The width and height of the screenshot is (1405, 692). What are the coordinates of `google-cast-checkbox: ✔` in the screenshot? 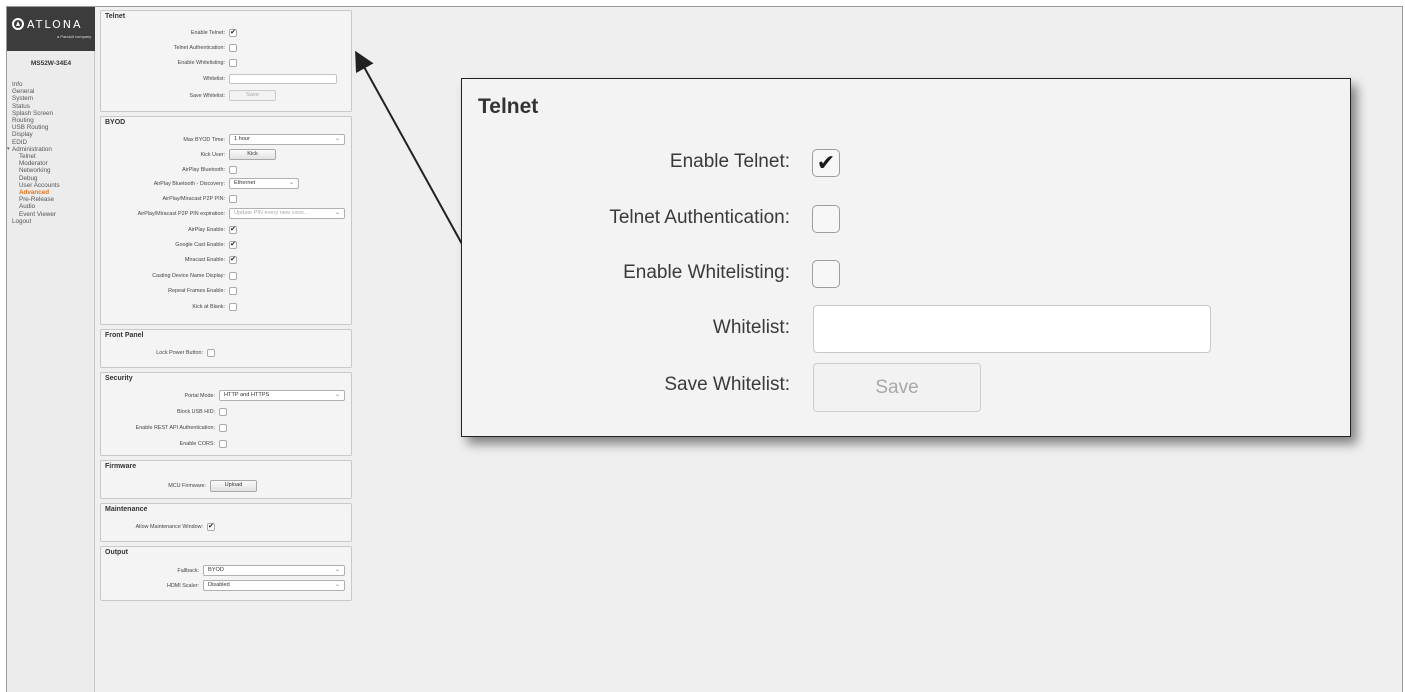 It's located at (233, 245).